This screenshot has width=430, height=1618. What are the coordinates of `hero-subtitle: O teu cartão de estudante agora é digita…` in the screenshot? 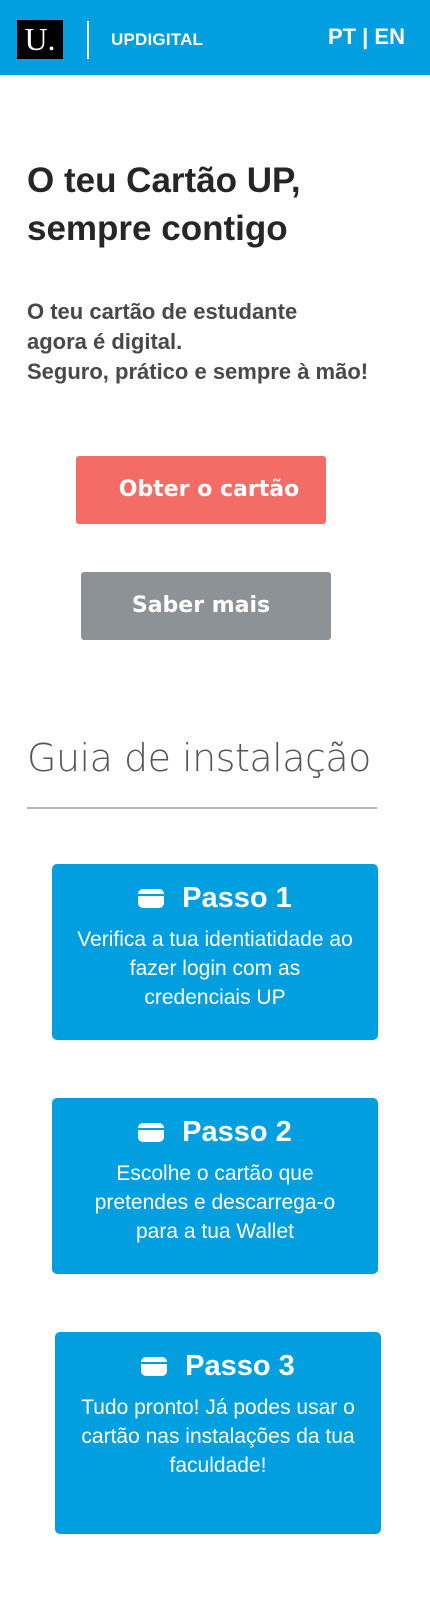 It's located at (222, 342).